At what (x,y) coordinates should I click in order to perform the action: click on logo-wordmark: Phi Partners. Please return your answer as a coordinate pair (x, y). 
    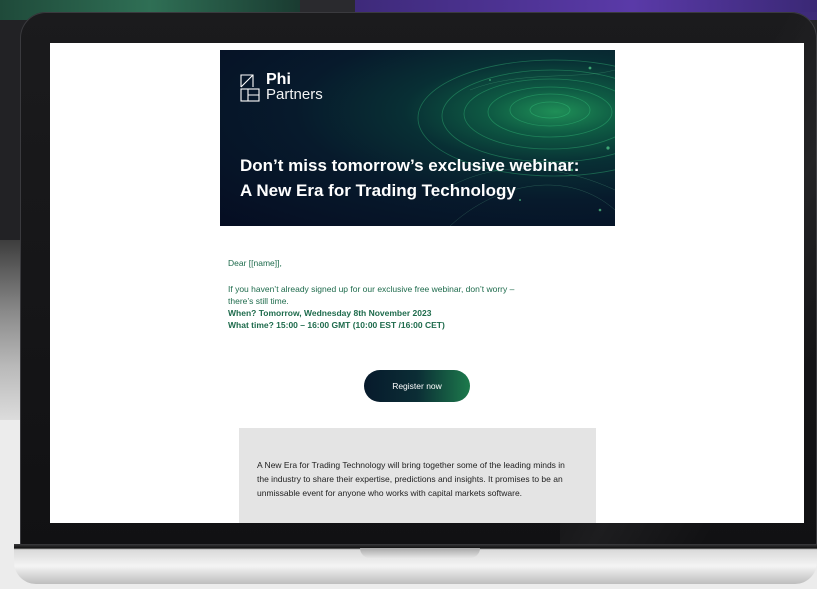
    Looking at the image, I should click on (294, 87).